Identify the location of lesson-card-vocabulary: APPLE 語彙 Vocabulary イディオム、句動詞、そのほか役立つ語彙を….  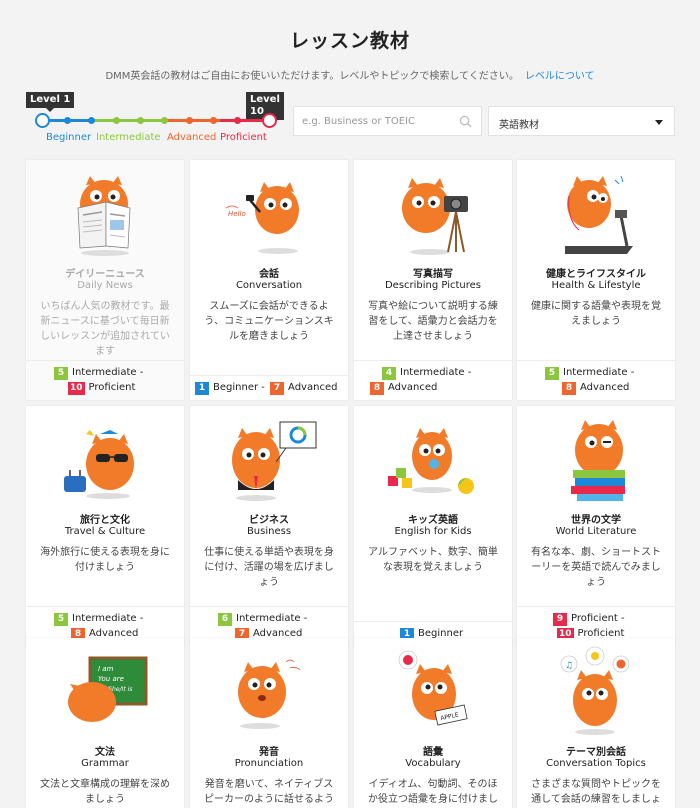
(433, 723).